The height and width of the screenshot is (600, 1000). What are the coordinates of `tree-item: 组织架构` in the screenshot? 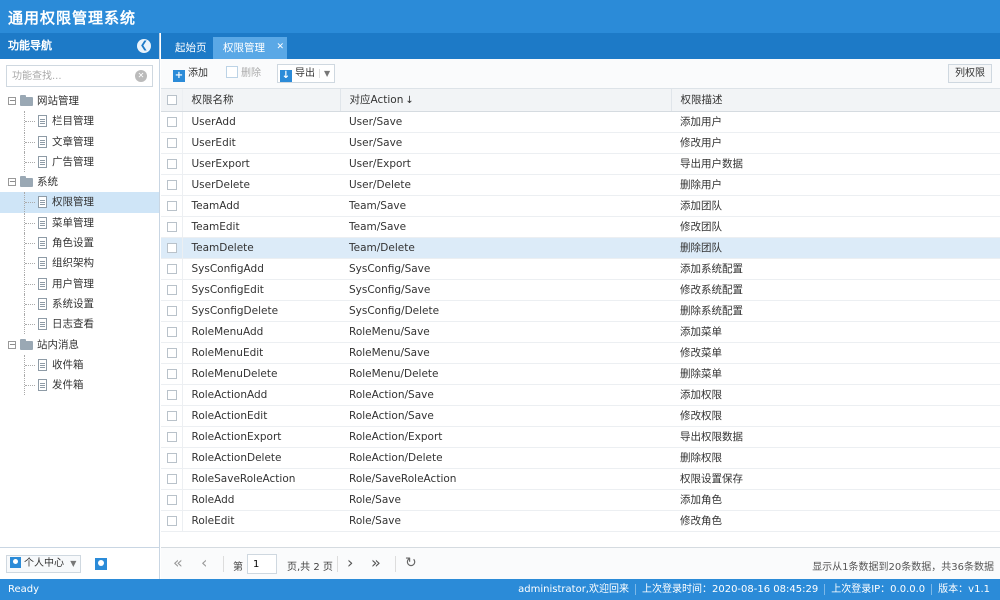 It's located at (79, 263).